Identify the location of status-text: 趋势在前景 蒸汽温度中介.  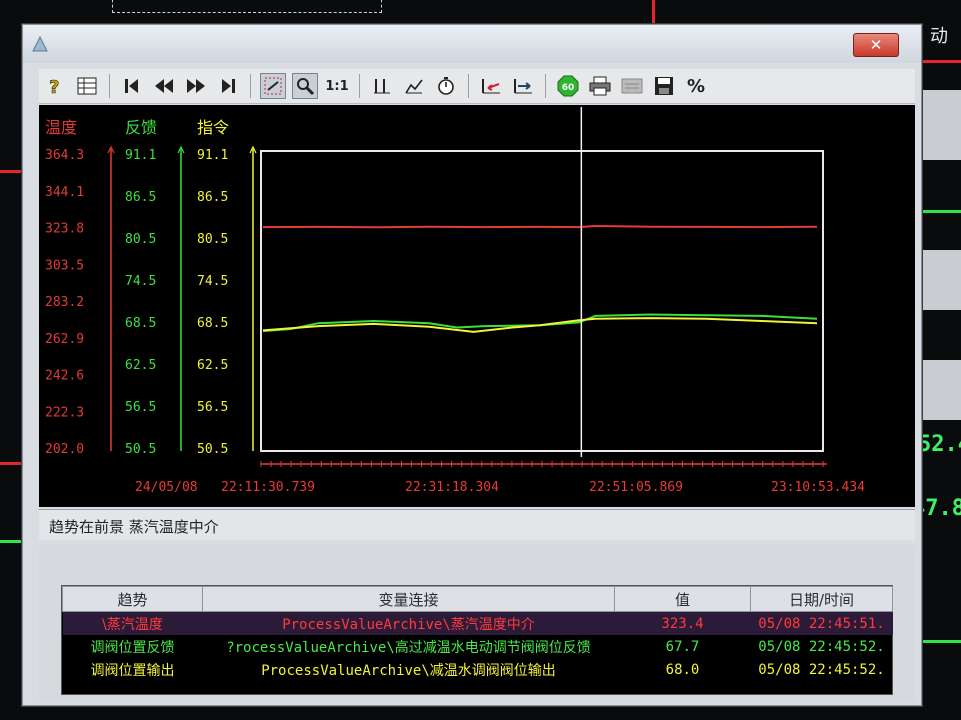
(134, 527).